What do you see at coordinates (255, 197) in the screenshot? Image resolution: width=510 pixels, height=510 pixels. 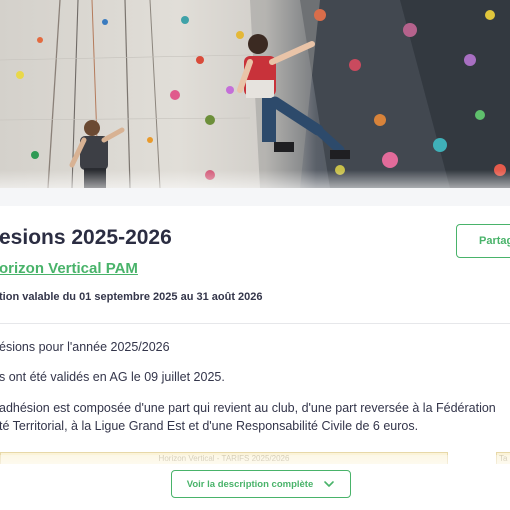 I see `section-spacer` at bounding box center [255, 197].